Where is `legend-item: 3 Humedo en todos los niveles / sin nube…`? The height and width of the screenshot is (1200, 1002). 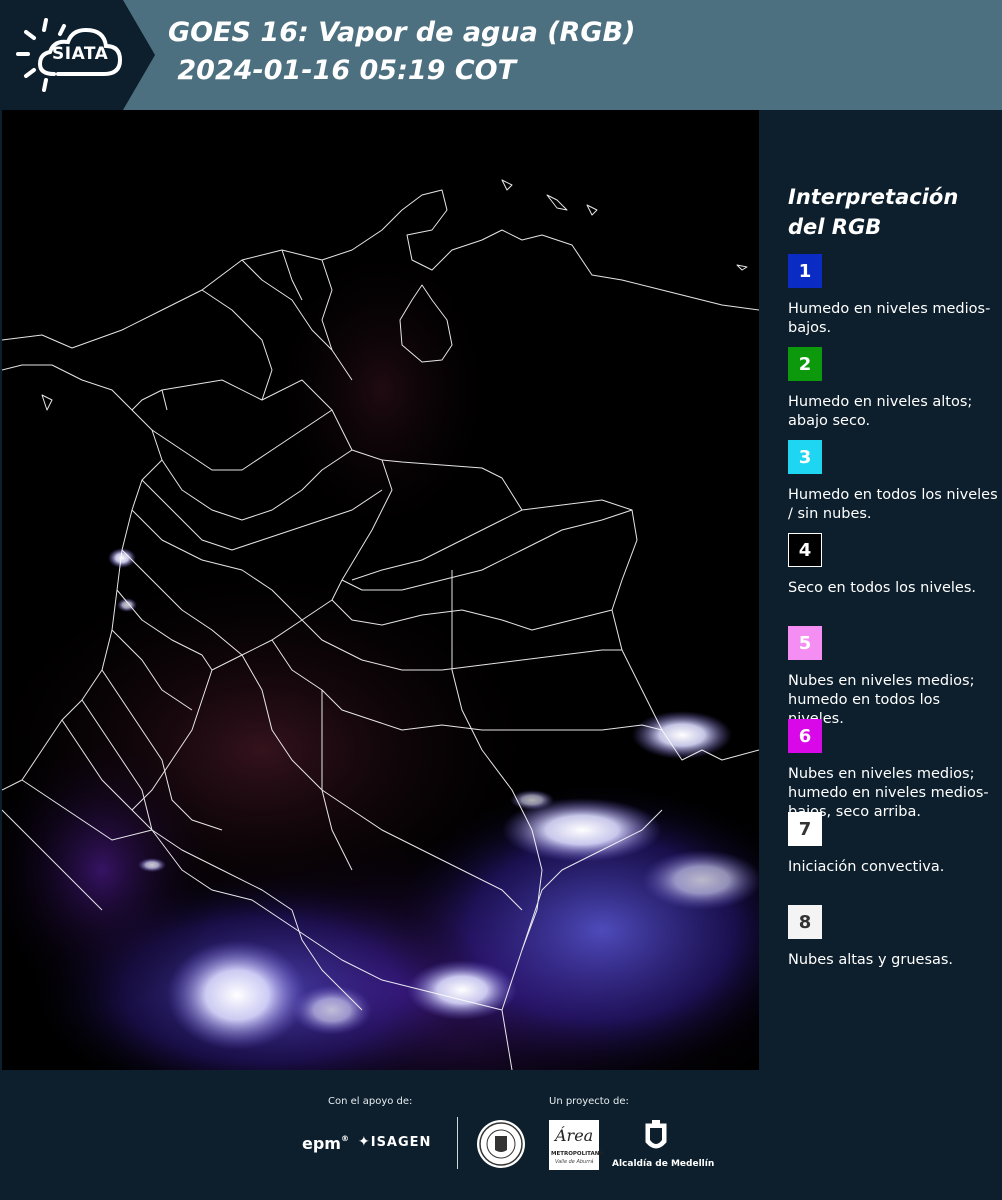 legend-item: 3 Humedo en todos los niveles / sin nube… is located at coordinates (893, 486).